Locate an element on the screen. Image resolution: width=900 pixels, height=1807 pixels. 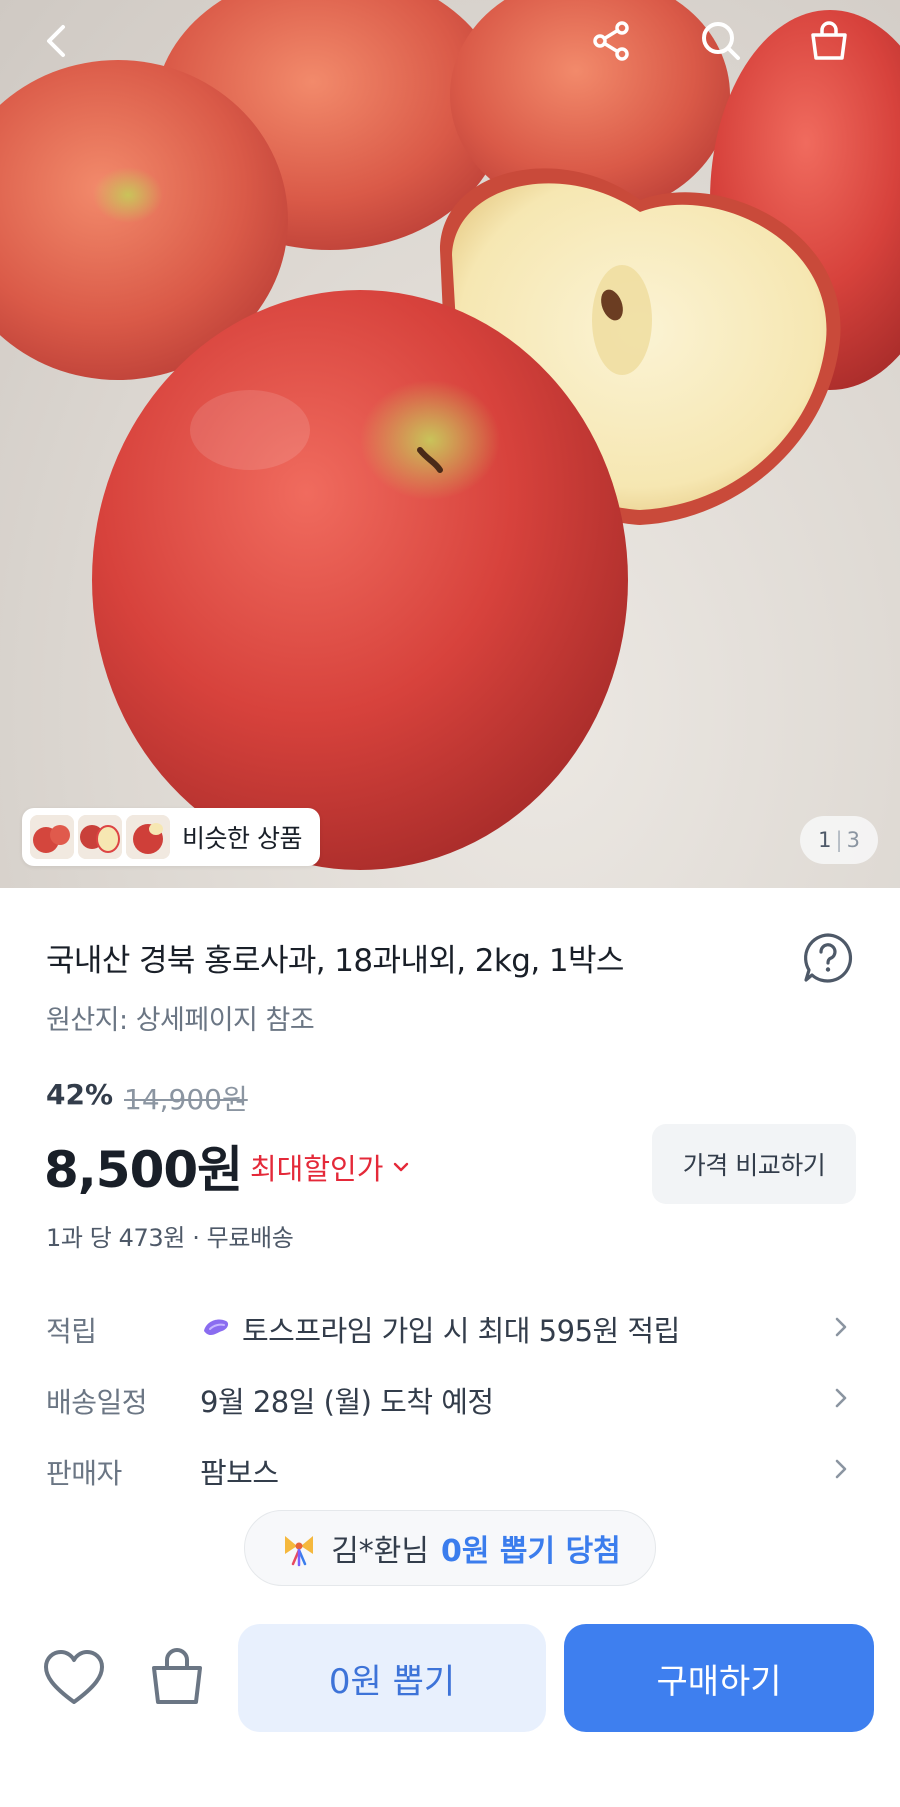
help-button is located at coordinates (828, 958).